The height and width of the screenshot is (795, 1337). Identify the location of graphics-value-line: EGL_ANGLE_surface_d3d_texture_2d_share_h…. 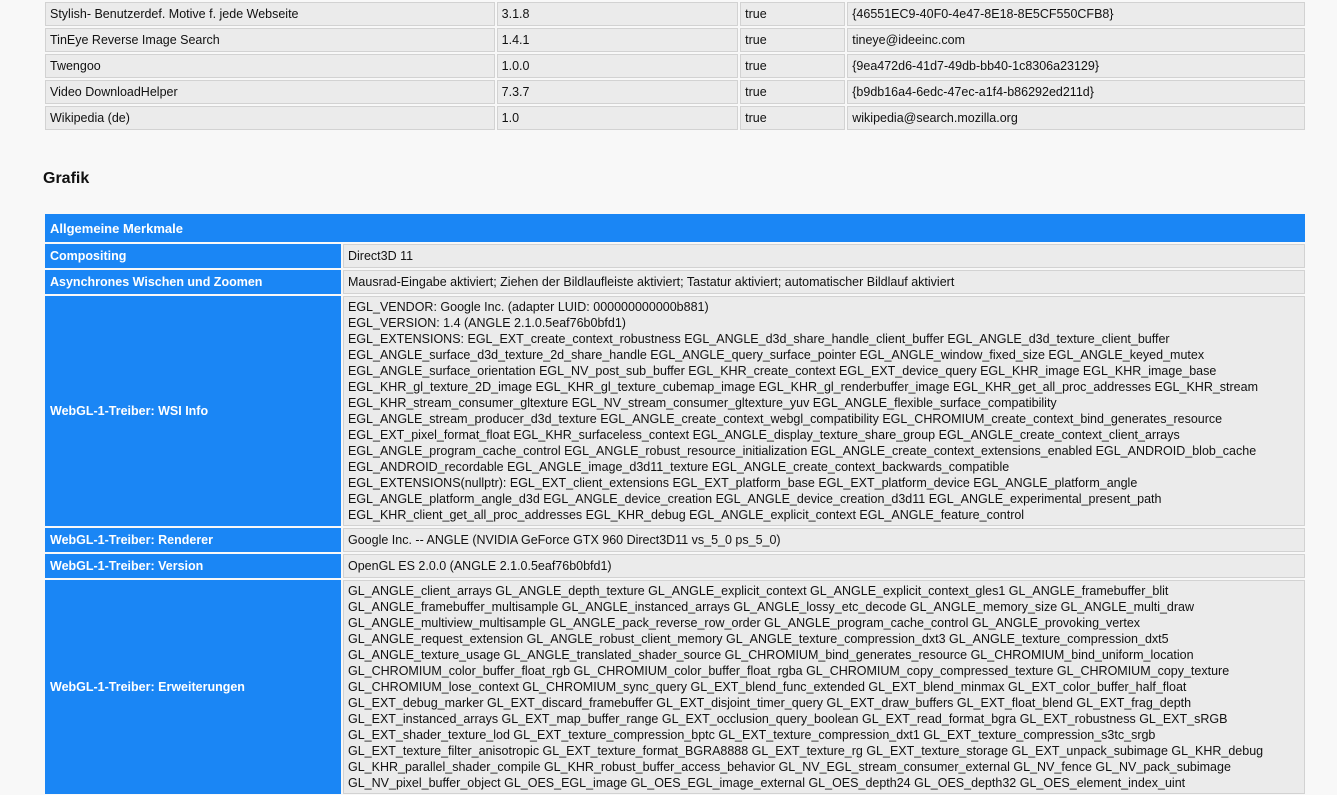
(776, 355).